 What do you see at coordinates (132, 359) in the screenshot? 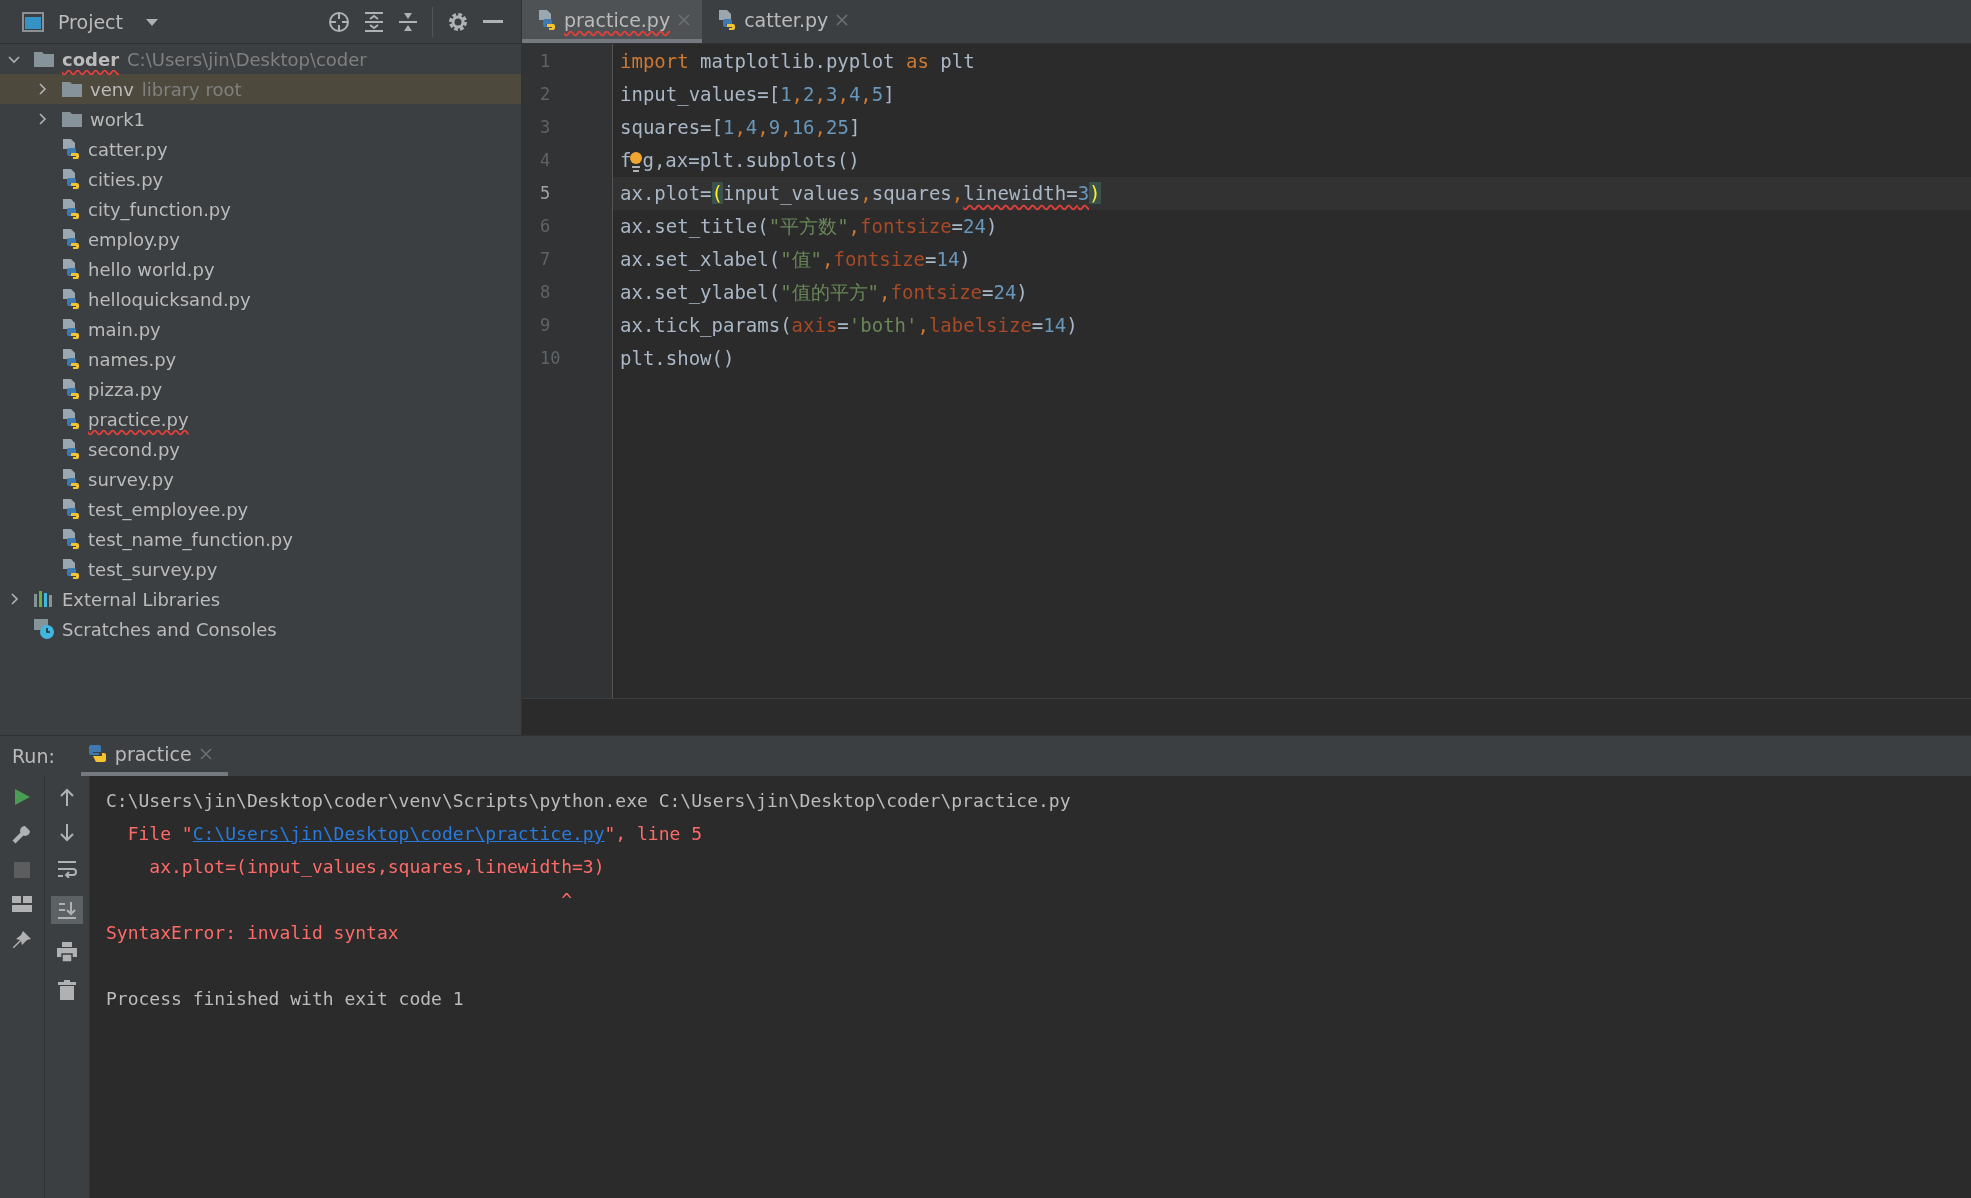
I see `tree-label: names.py` at bounding box center [132, 359].